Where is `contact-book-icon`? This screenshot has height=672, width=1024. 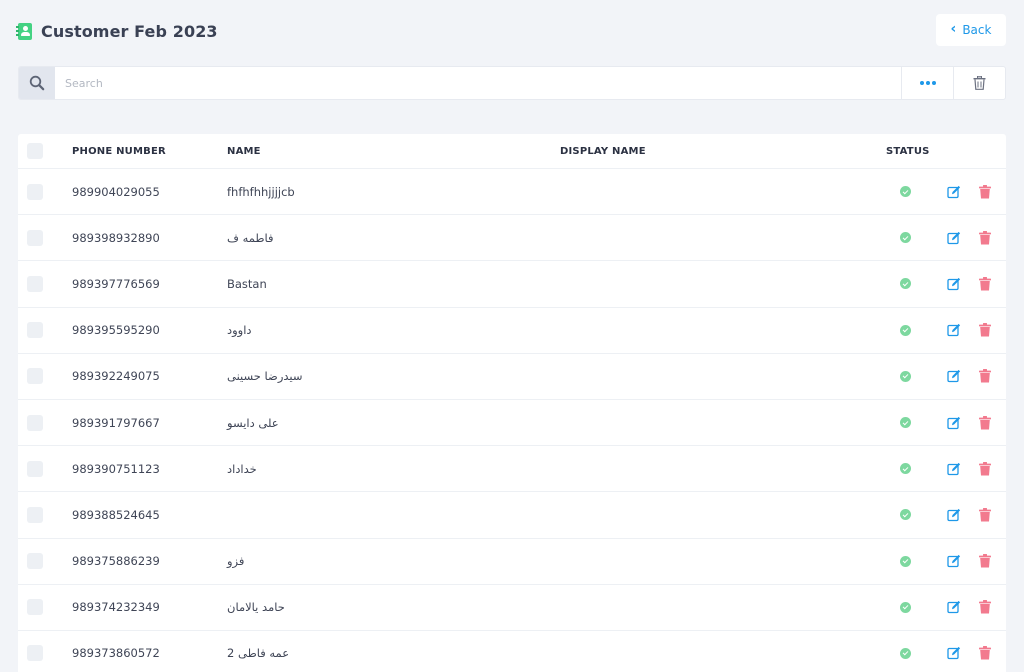 contact-book-icon is located at coordinates (24, 31).